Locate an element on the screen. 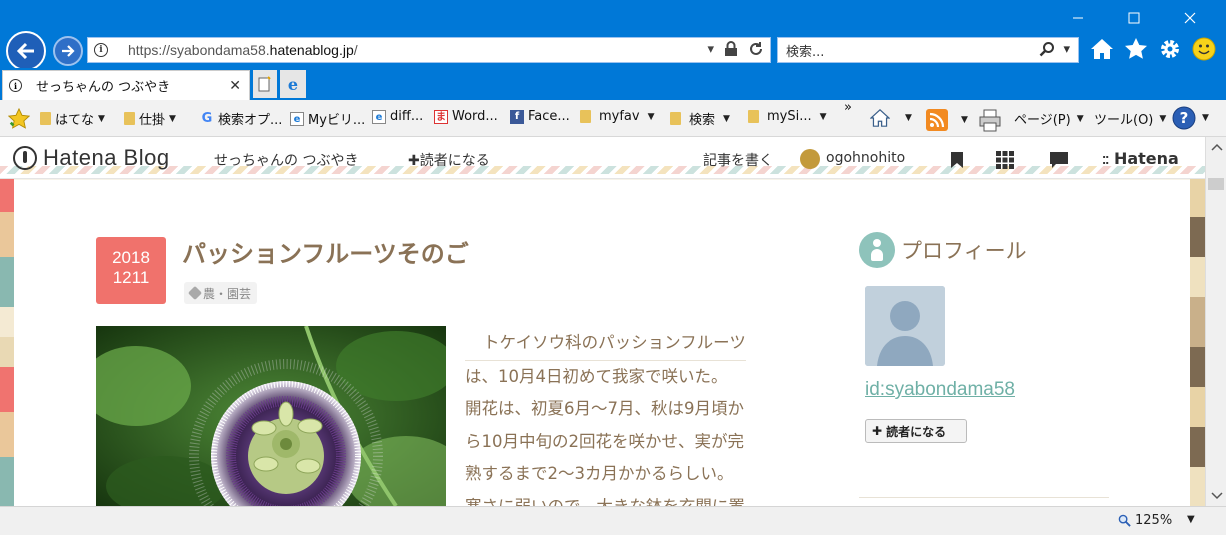 The height and width of the screenshot is (535, 1226). fav-item-myfav: myfav ▼ is located at coordinates (617, 116).